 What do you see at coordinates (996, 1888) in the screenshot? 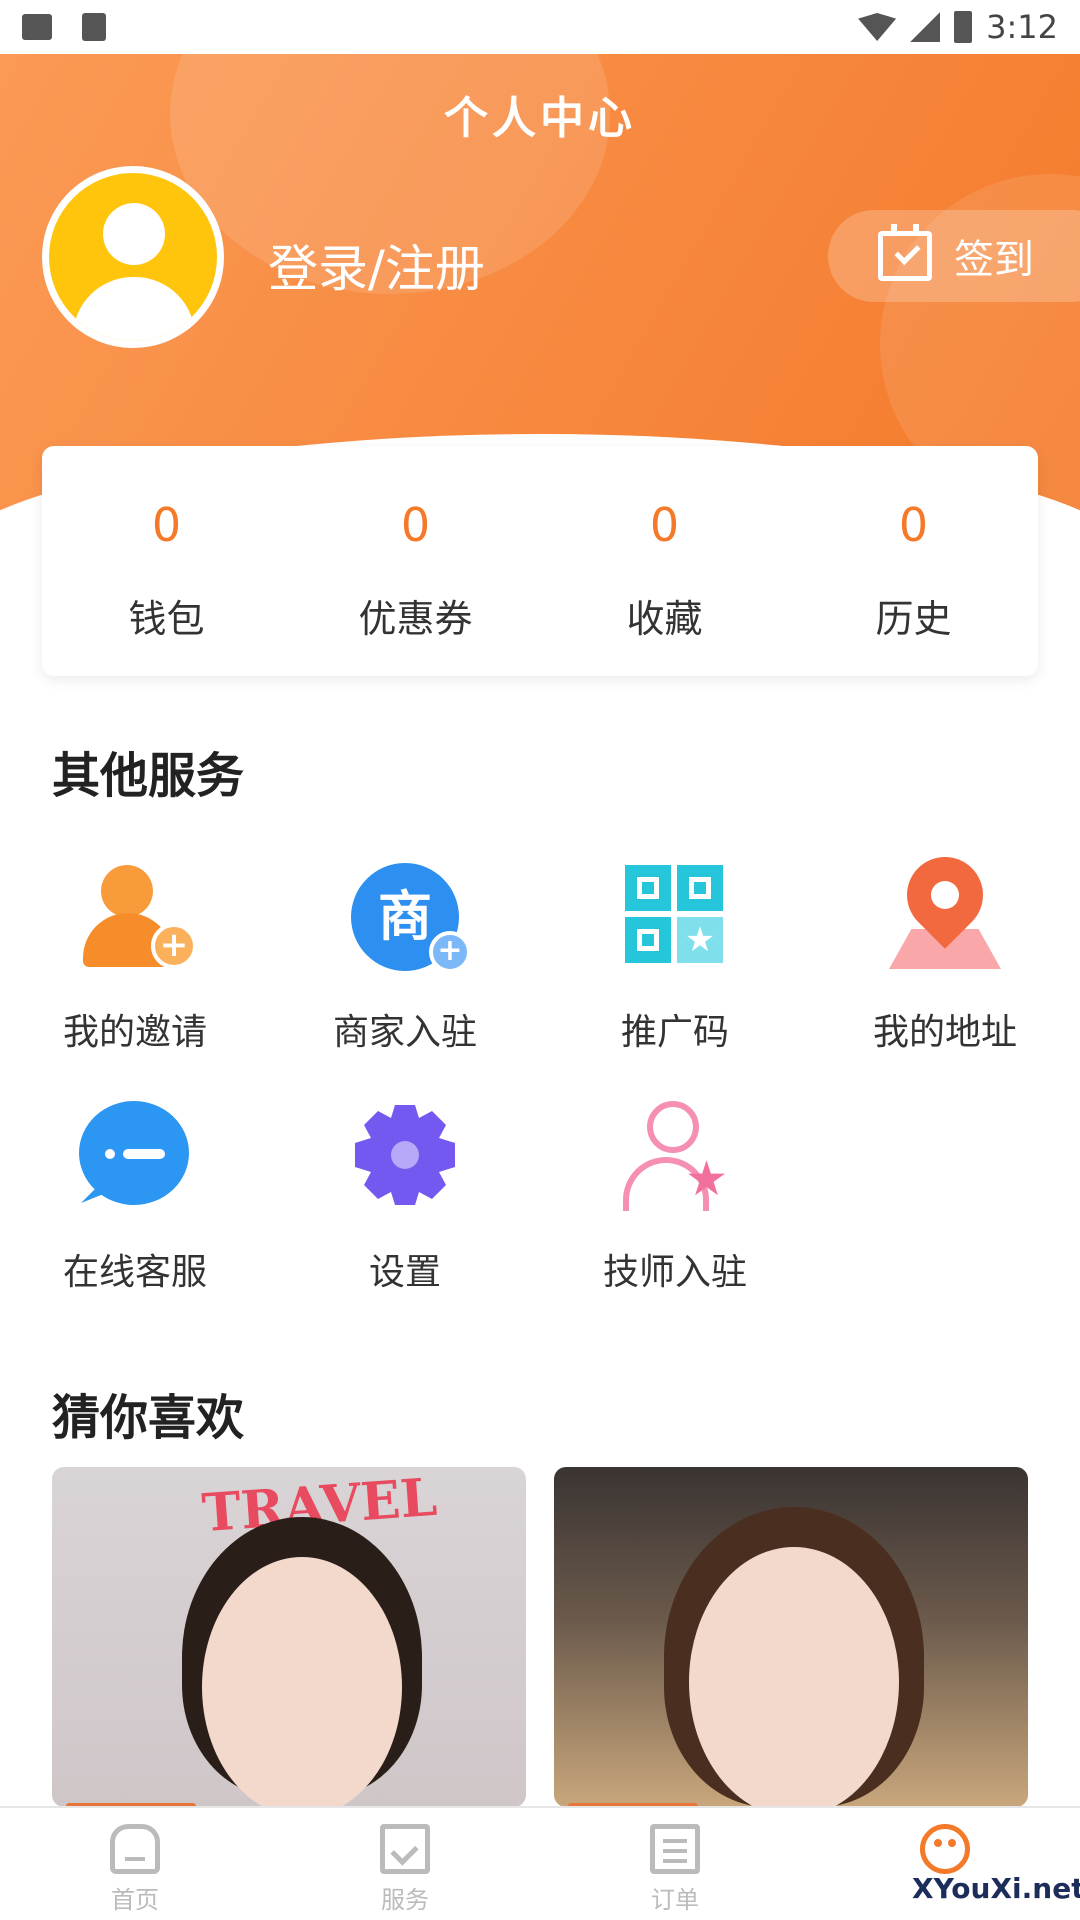
I see `watermark: XYouXi.net` at bounding box center [996, 1888].